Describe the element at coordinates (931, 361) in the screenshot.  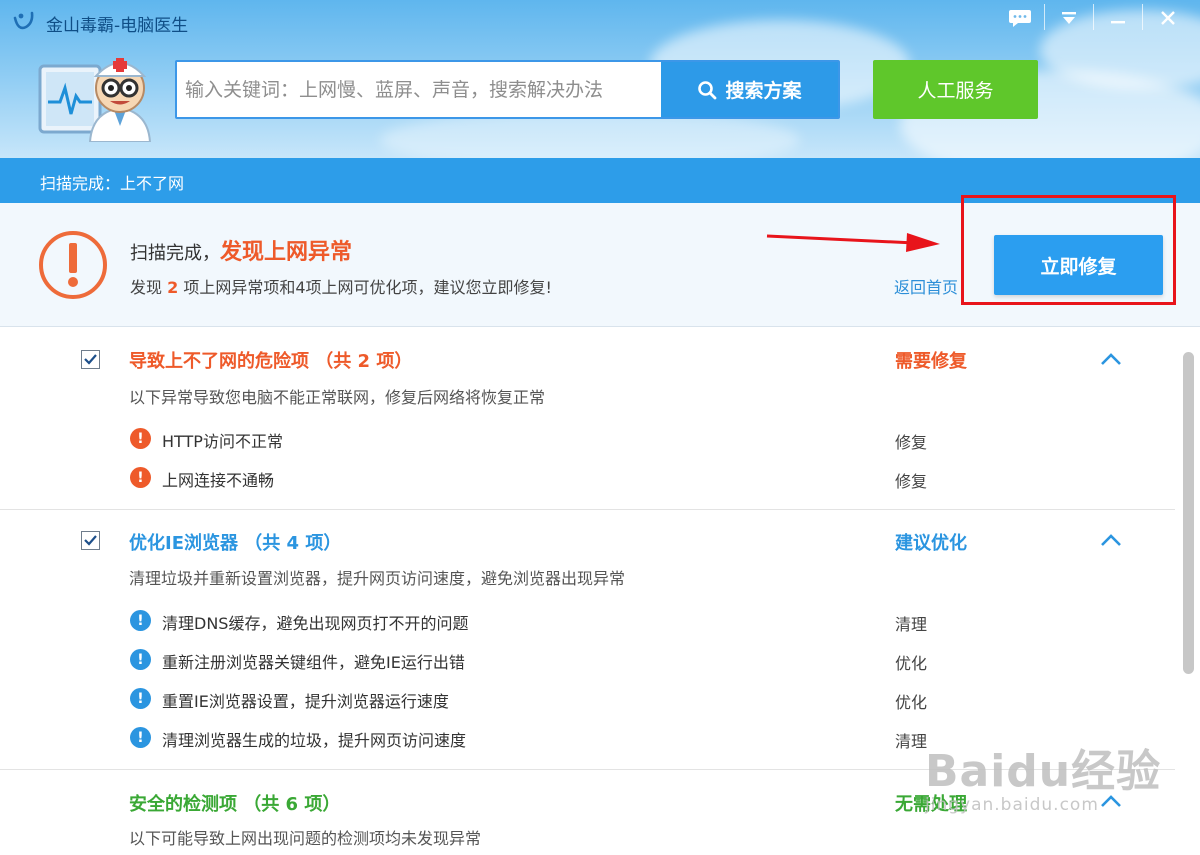
I see `group-danger-status: 需要修复` at that location.